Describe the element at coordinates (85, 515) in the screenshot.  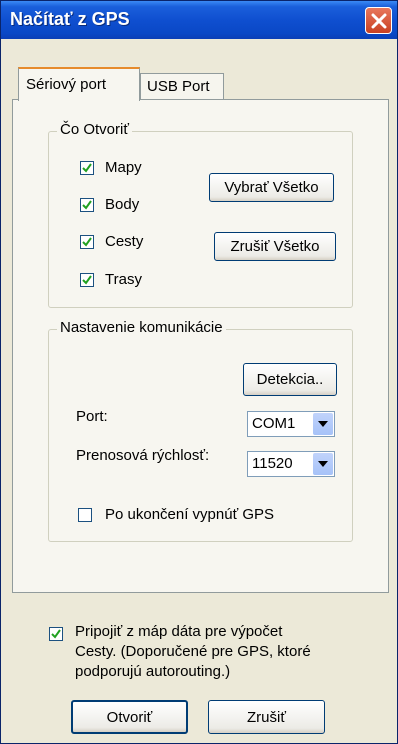
I see `turn-off-gps-checkbox` at that location.